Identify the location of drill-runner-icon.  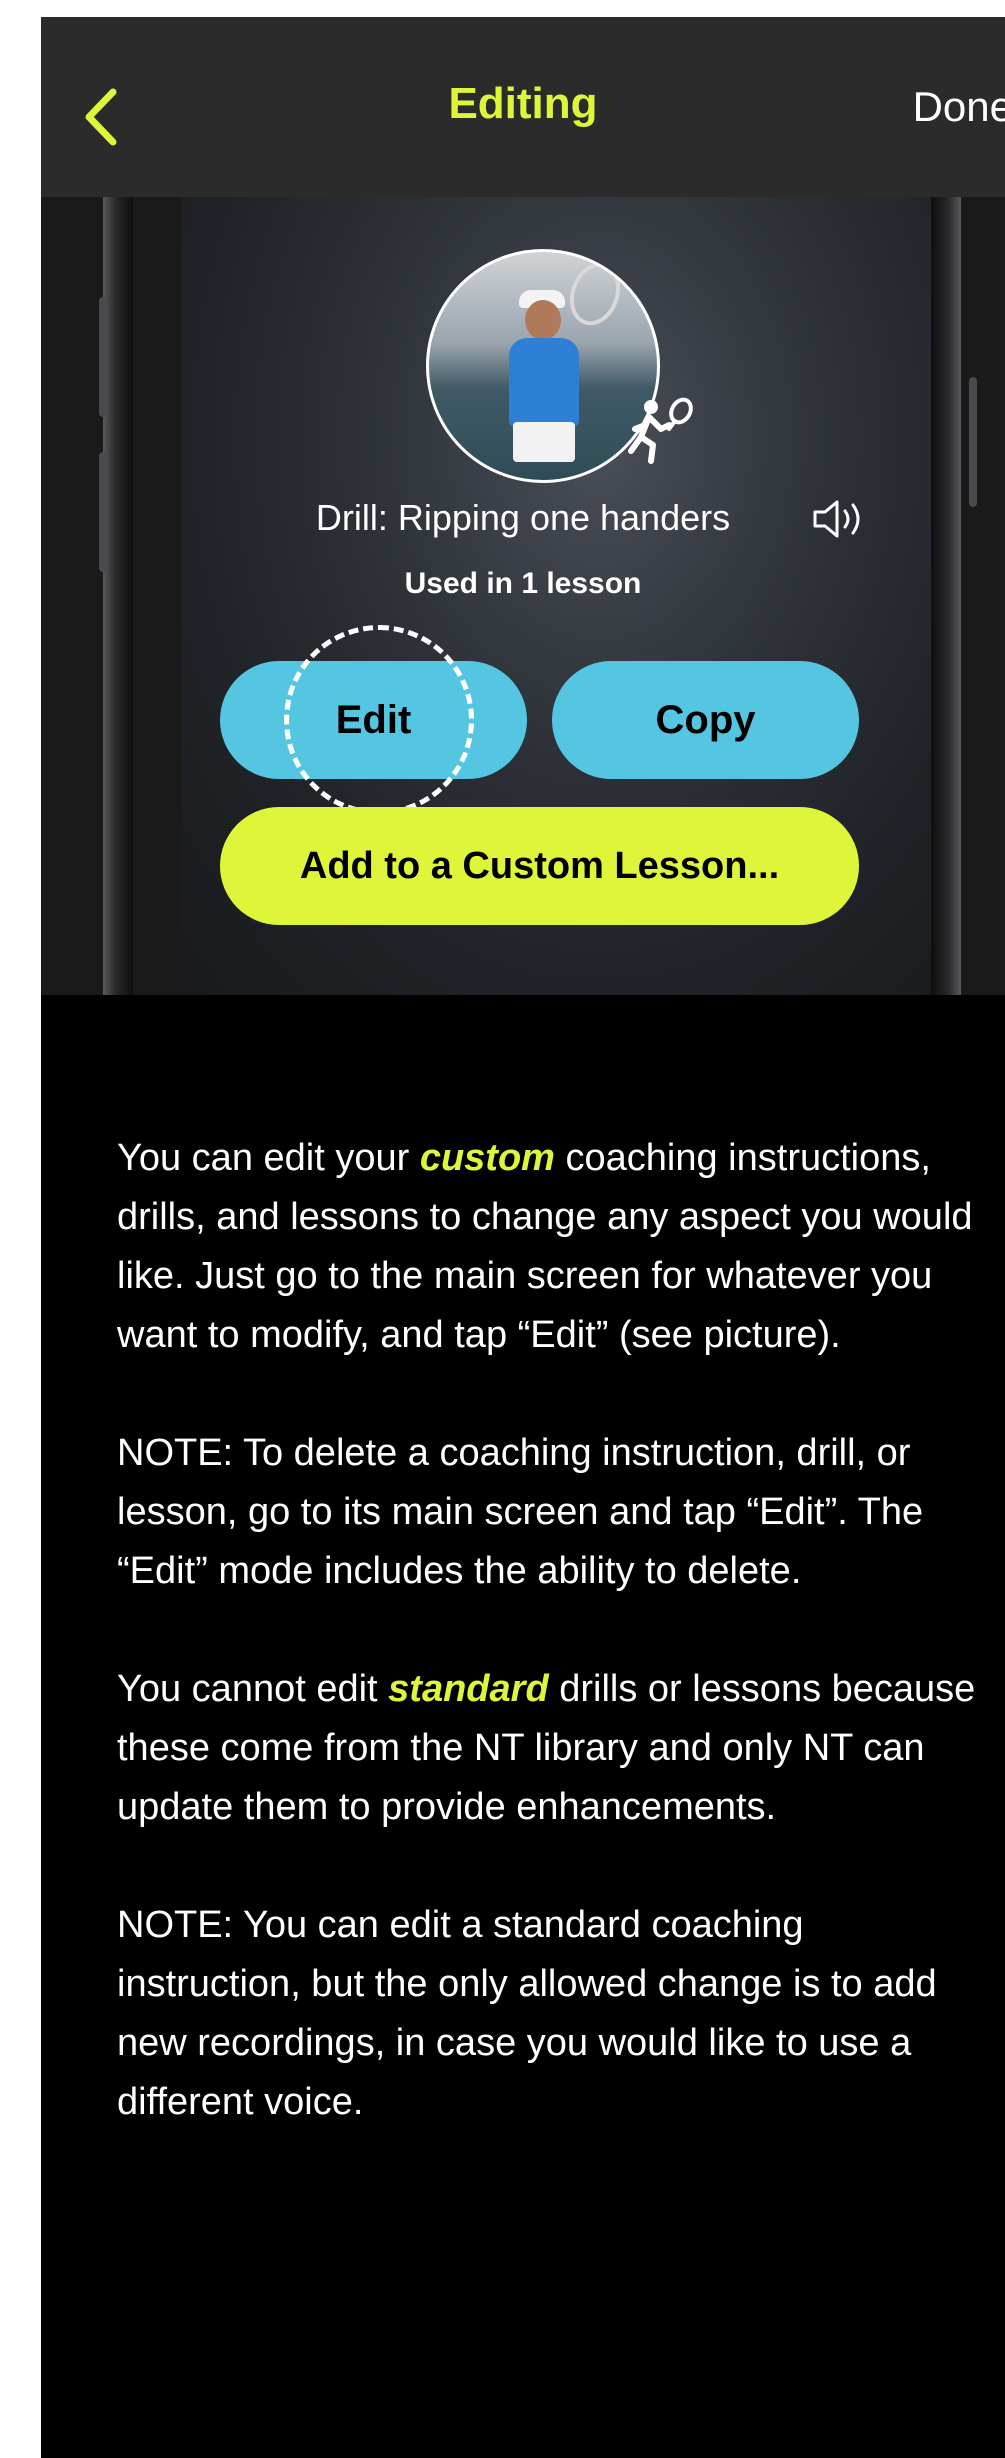
(660, 430).